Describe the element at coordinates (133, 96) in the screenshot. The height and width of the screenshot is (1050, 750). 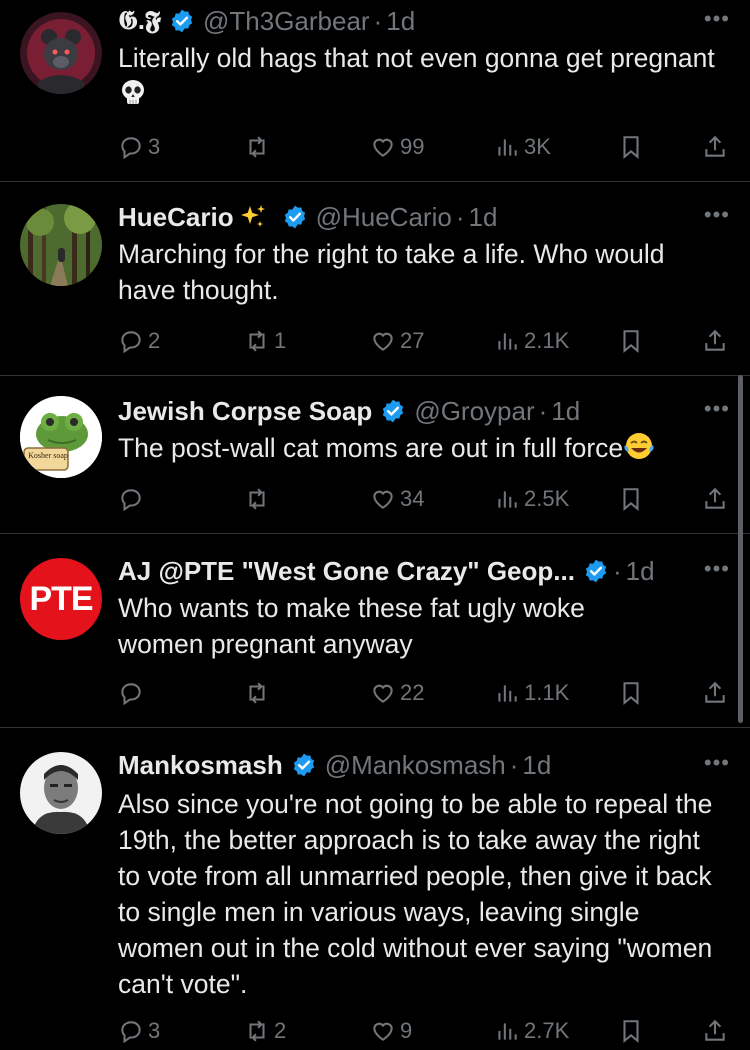
I see `skull-emoji-icon` at that location.